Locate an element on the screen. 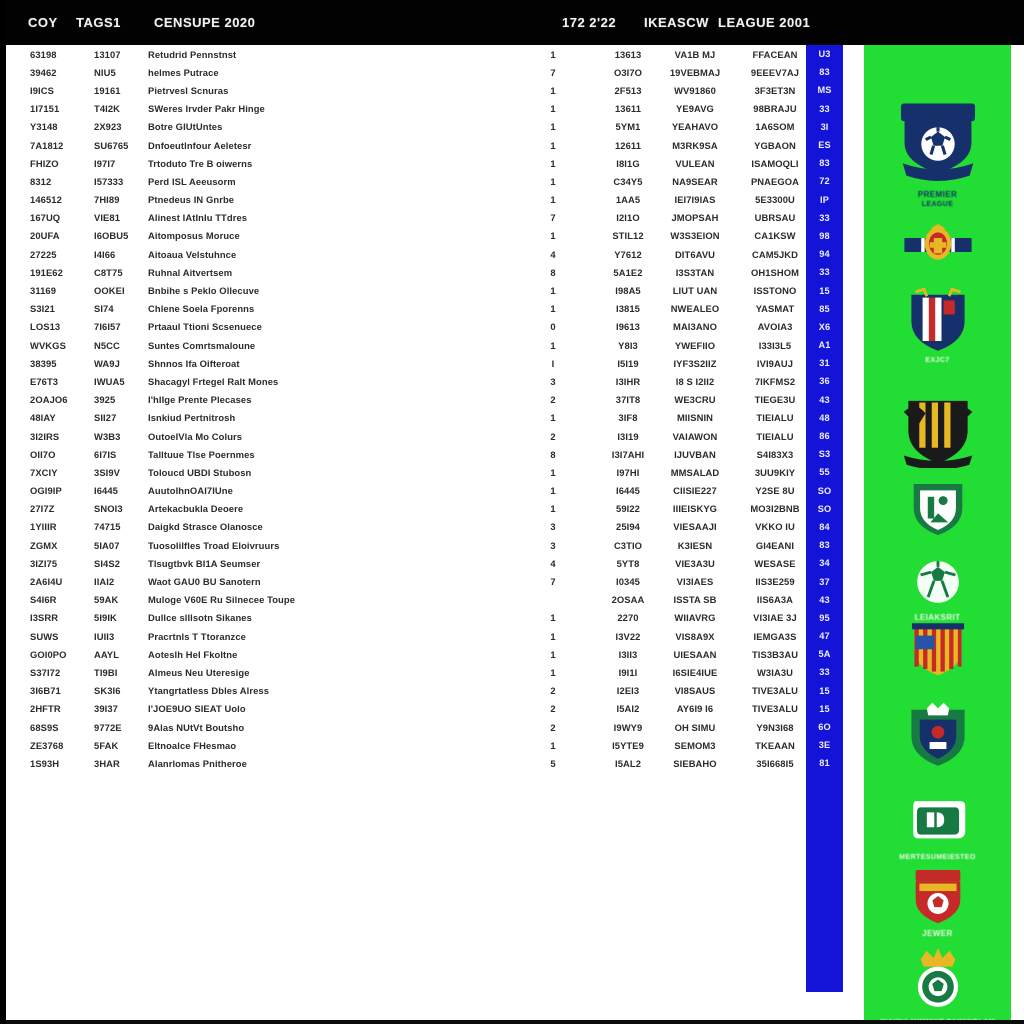  red-banner-crest: JEWER is located at coordinates (937, 901).